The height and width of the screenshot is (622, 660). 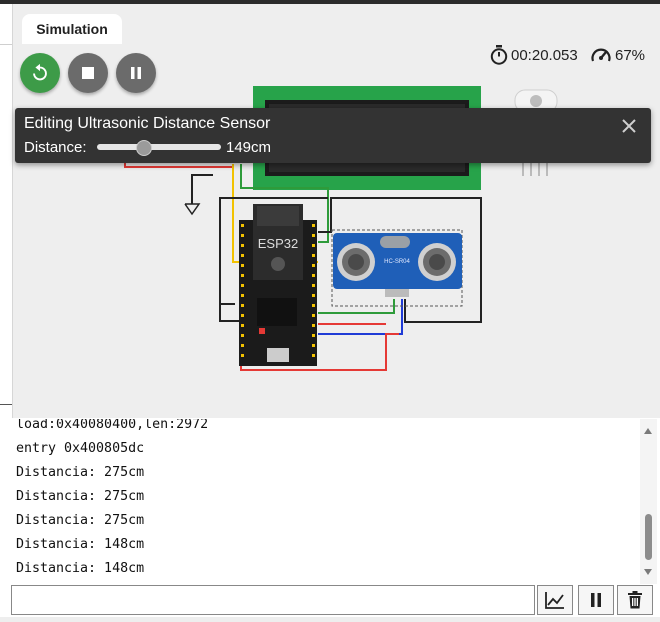 What do you see at coordinates (397, 268) in the screenshot?
I see `ultrasonic-sensor: HC-SR04` at bounding box center [397, 268].